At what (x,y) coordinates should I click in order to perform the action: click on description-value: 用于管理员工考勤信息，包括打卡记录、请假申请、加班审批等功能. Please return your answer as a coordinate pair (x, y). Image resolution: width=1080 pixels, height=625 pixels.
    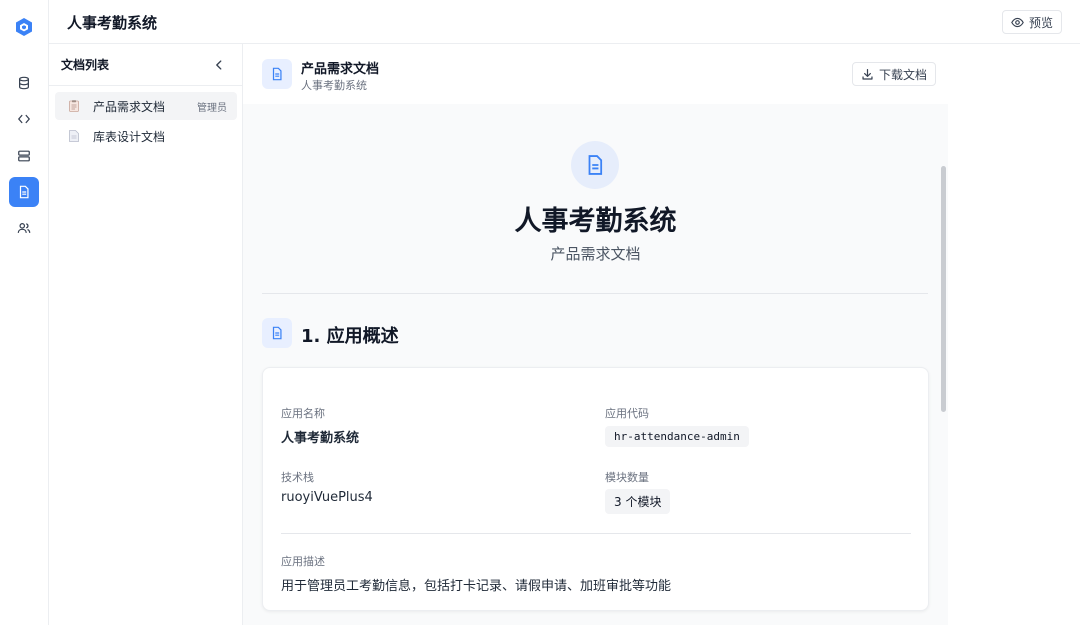
    Looking at the image, I should click on (476, 586).